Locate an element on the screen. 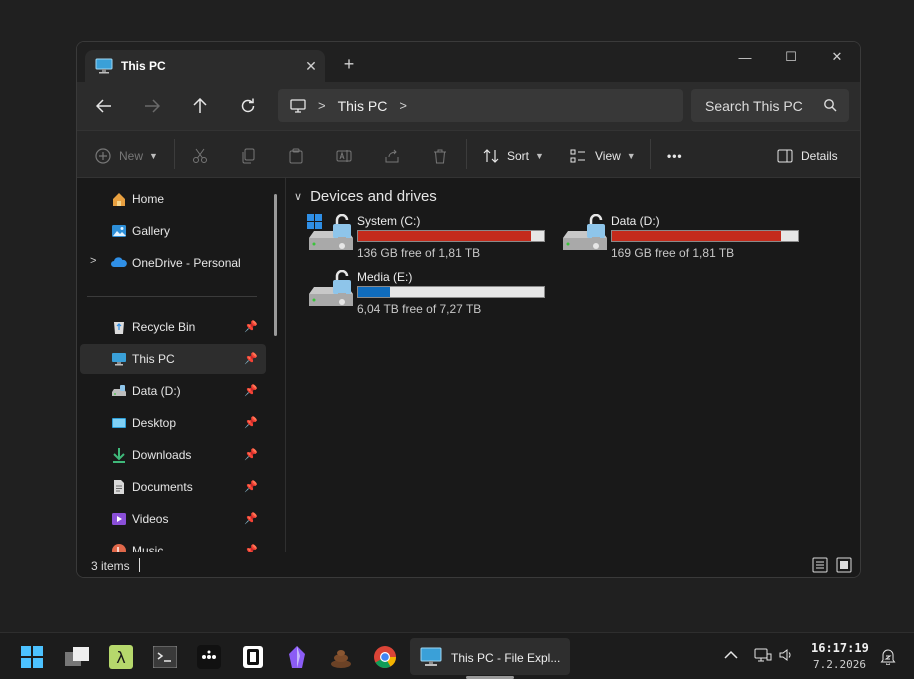 The image size is (914, 679). address-bar: > This PC > is located at coordinates (480, 105).